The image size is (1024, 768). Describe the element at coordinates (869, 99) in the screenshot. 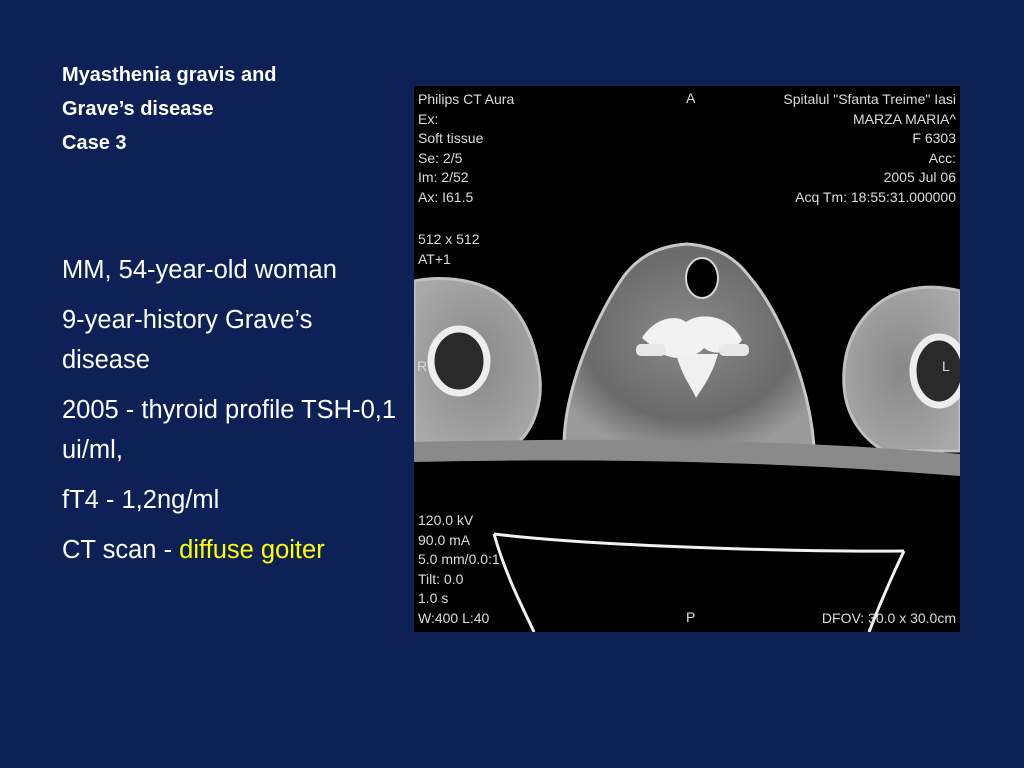

I see `hospital-name: Spitalul "Sfanta Treime" Iasi` at that location.